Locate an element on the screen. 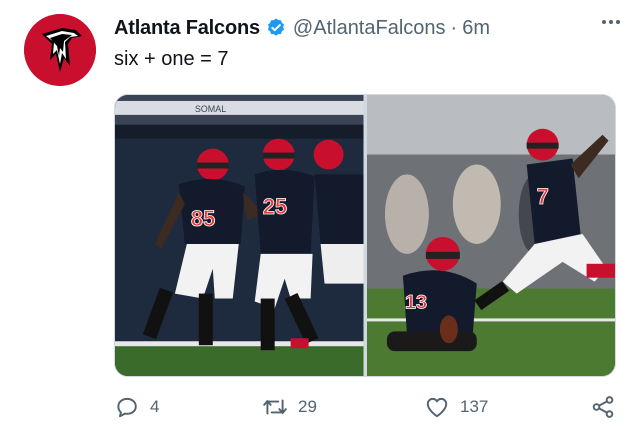  reply-button: 4 is located at coordinates (136, 407).